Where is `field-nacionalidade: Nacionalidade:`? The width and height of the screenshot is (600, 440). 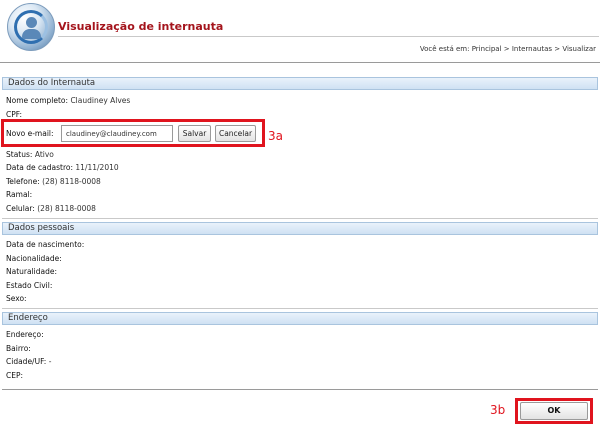 field-nacionalidade: Nacionalidade: is located at coordinates (34, 258).